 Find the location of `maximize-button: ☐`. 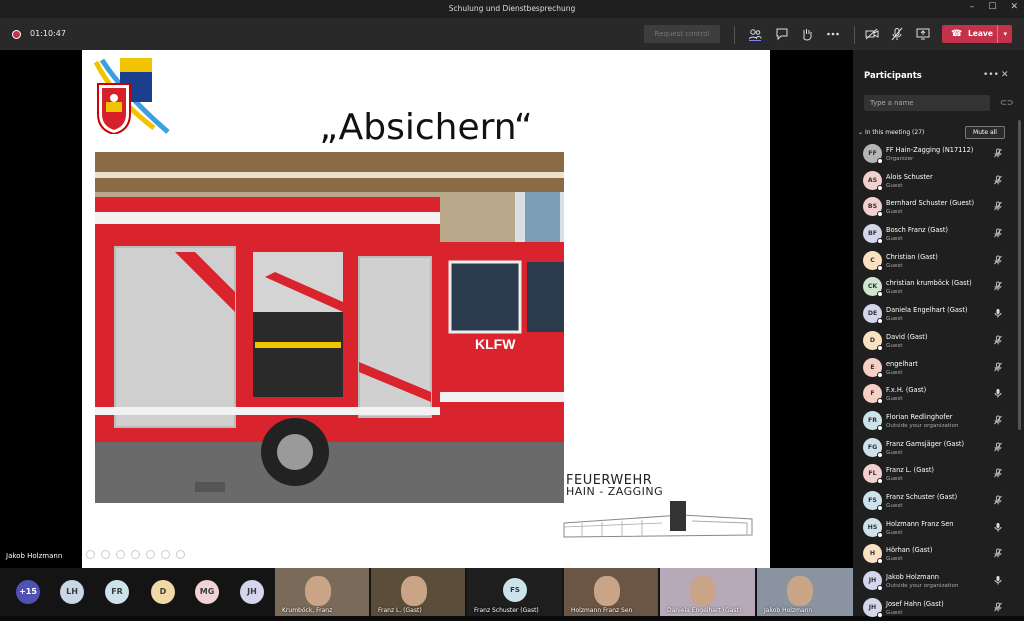

maximize-button: ☐ is located at coordinates (992, 7).